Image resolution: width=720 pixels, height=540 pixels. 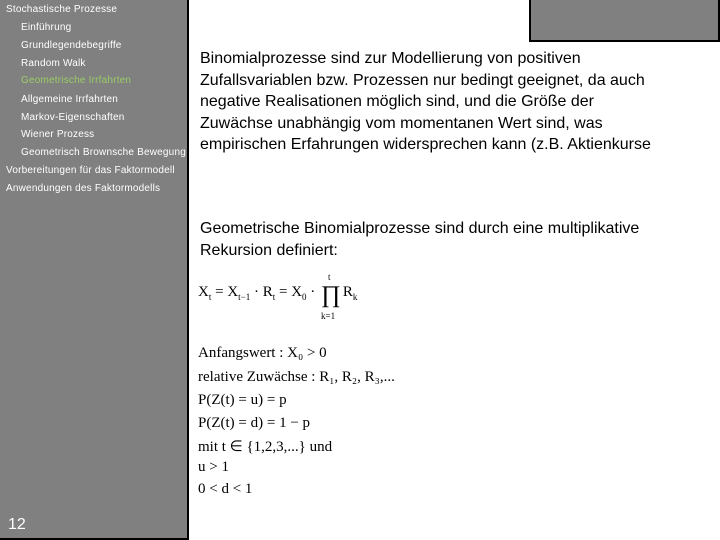 I want to click on nav-item-einfuehrung: Einführung, so click(x=46, y=27).